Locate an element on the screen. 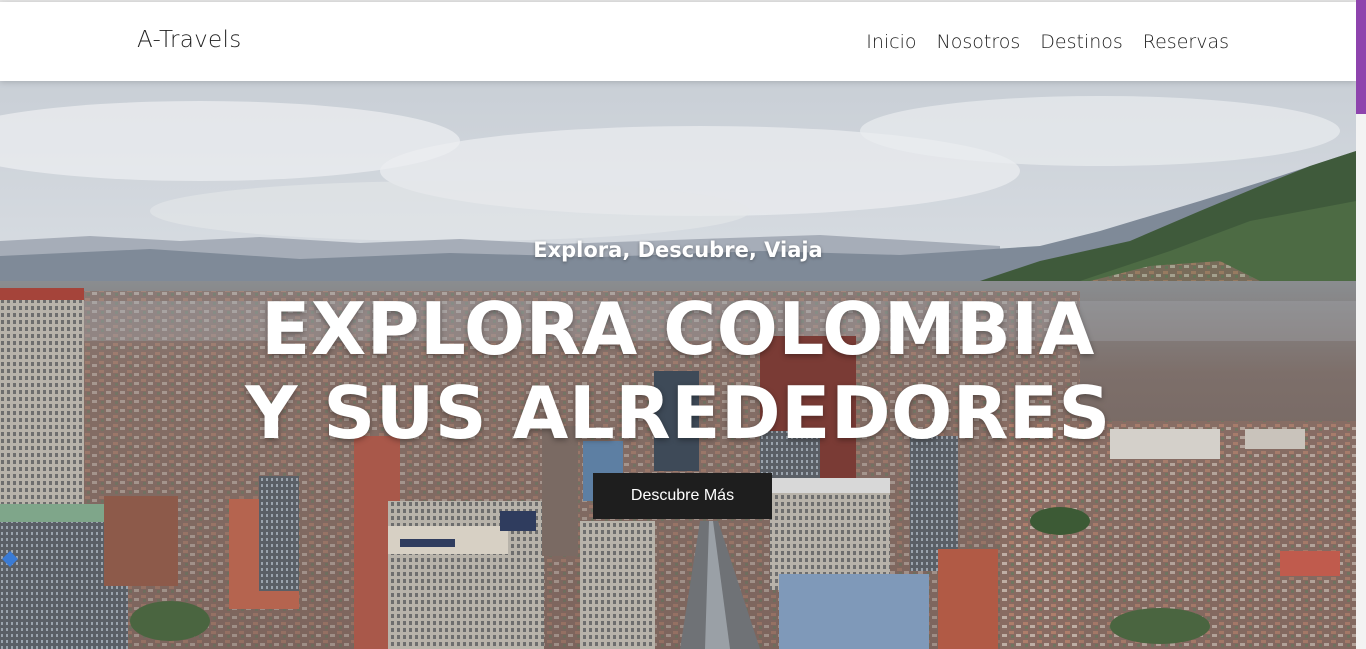 This screenshot has height=649, width=1366. page-scrollbar is located at coordinates (1361, 324).